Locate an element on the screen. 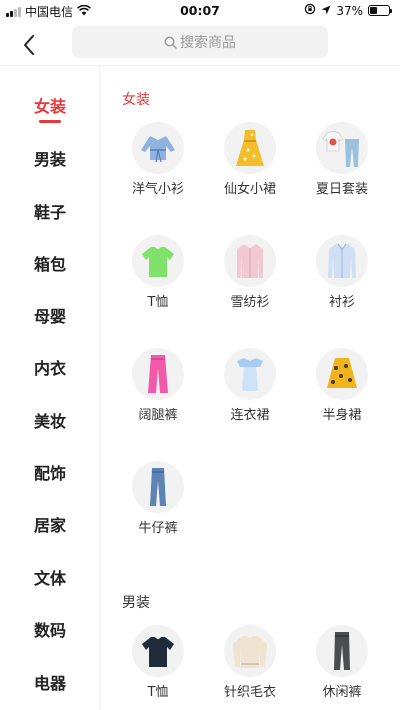  category-item-label: 衬衫 is located at coordinates (341, 302).